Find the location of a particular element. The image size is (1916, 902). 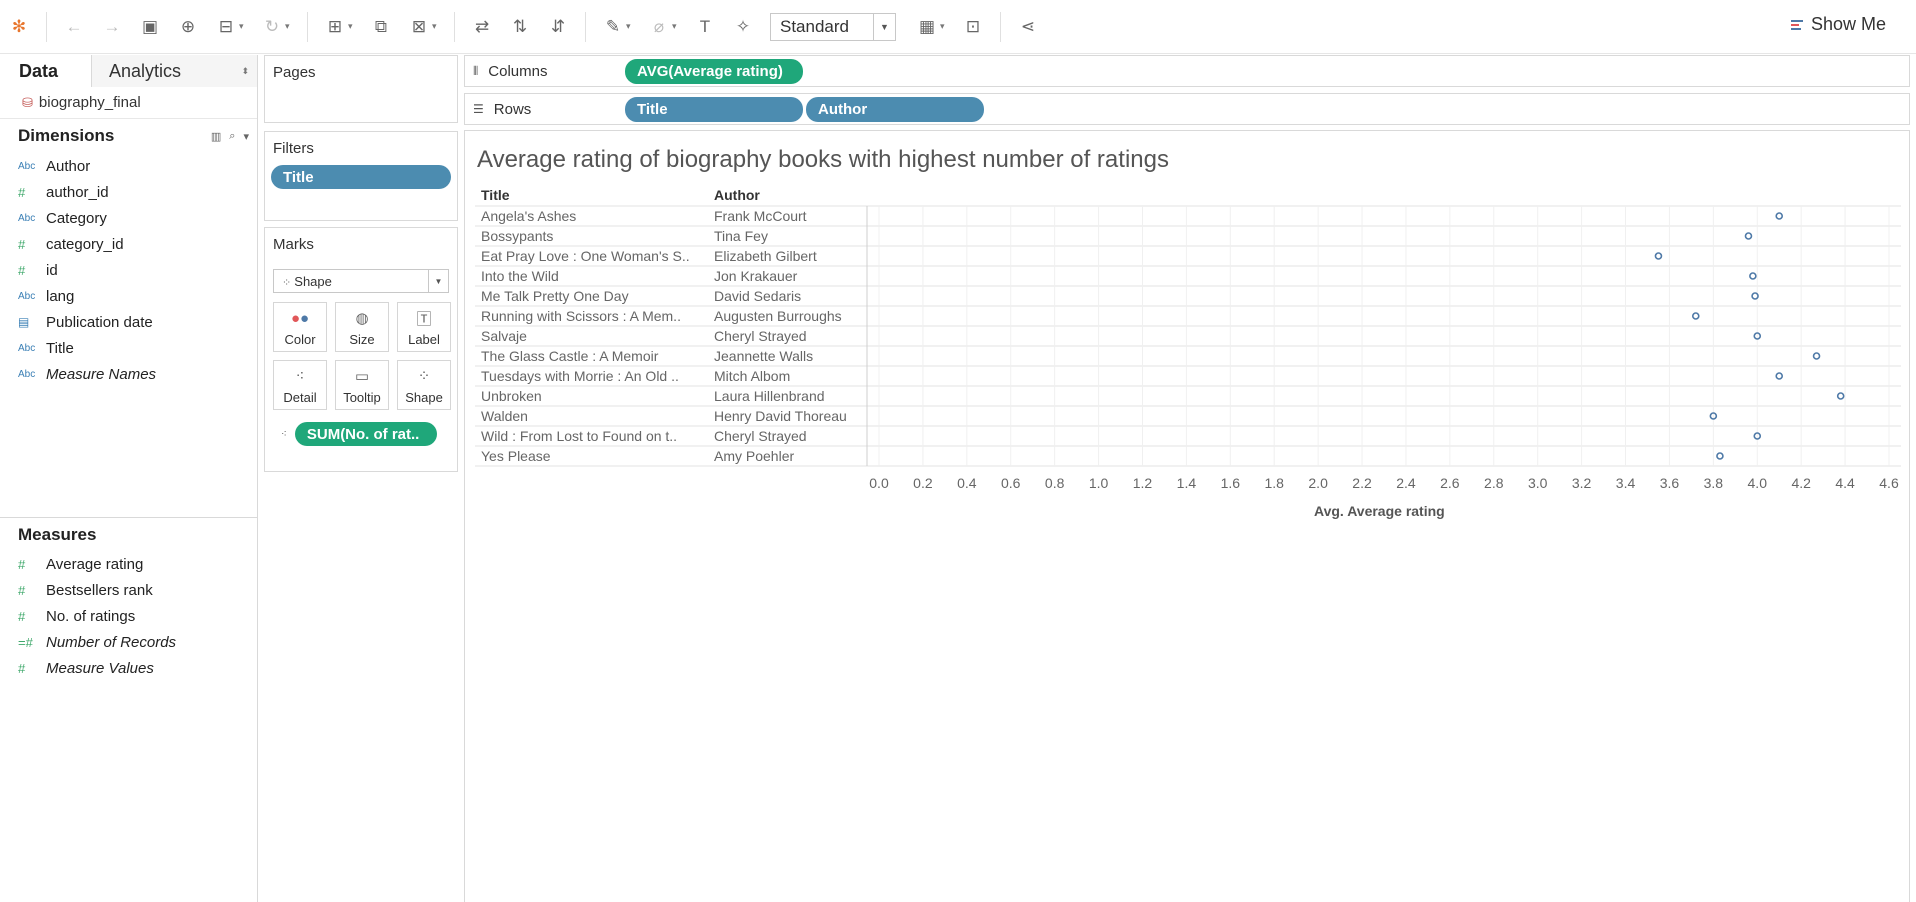

sort-descending-icon: ⇵ is located at coordinates (558, 27).